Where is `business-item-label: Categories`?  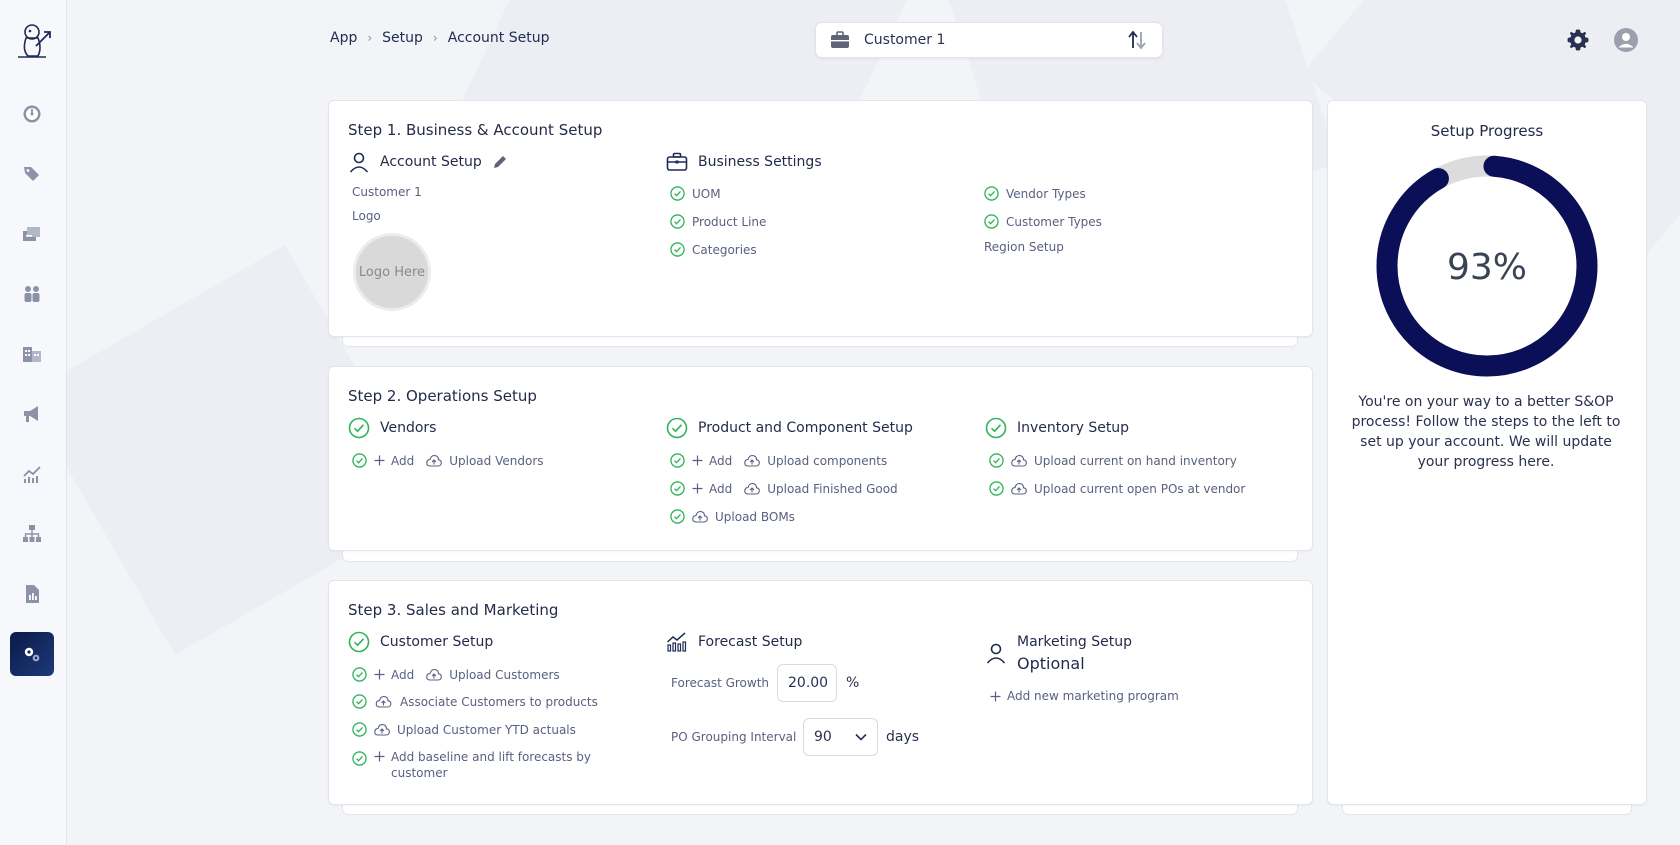 business-item-label: Categories is located at coordinates (724, 249).